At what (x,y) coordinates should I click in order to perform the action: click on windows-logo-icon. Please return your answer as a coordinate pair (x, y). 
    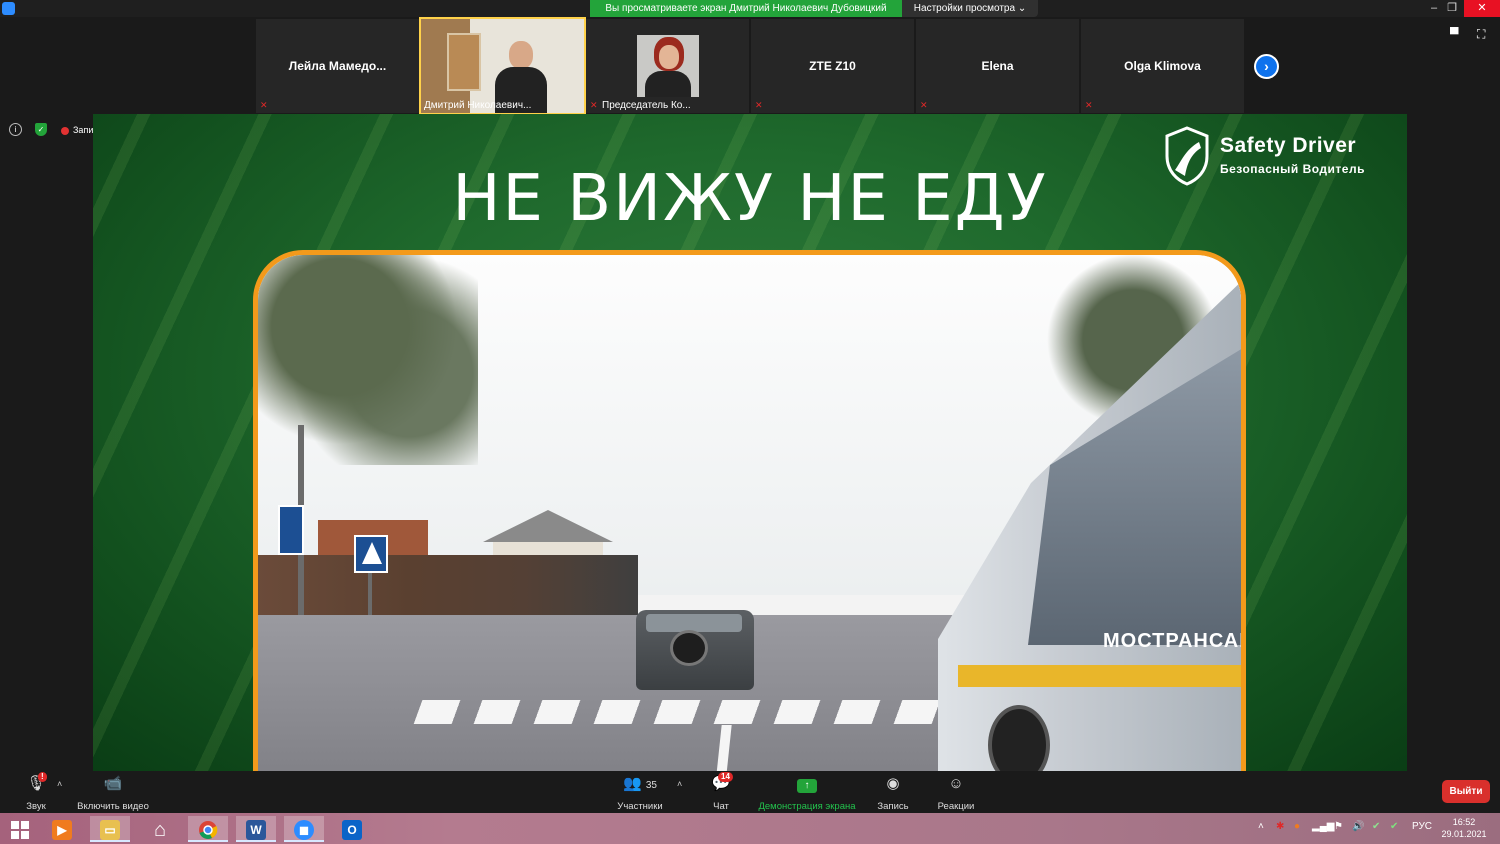
    Looking at the image, I should click on (20, 830).